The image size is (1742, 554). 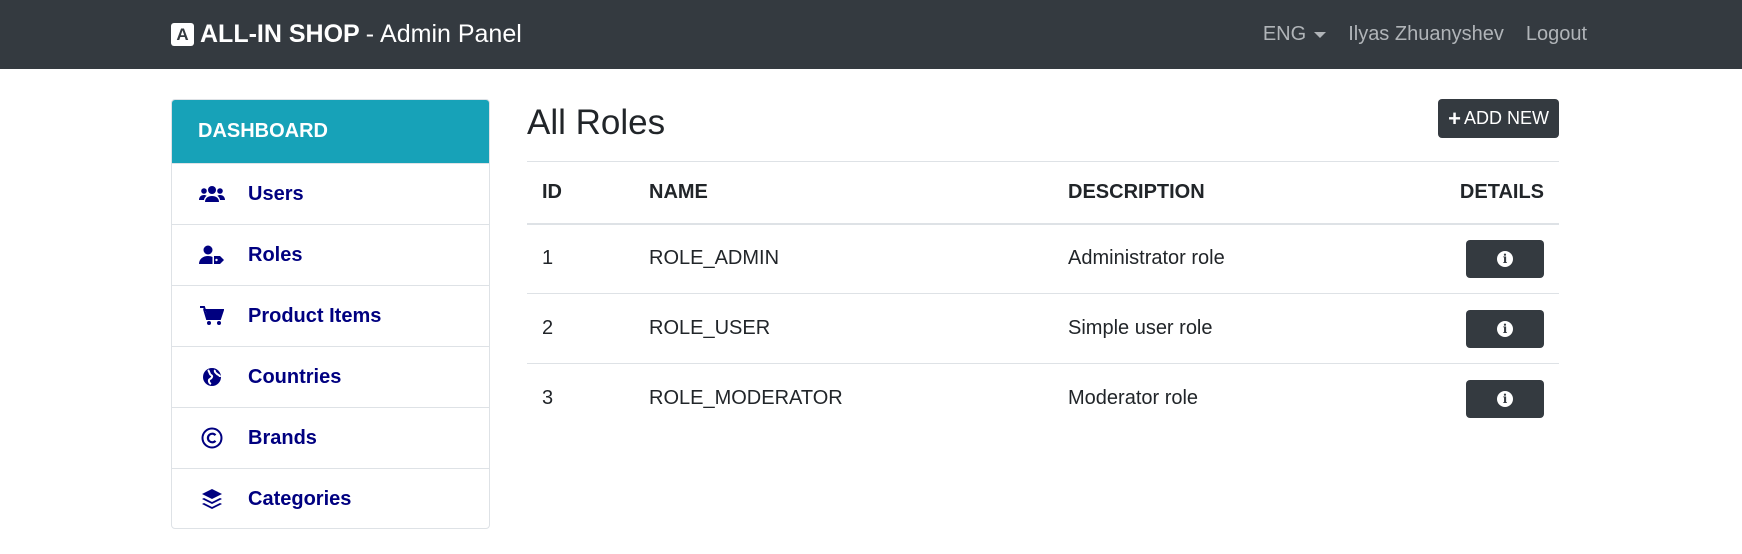 What do you see at coordinates (330, 131) in the screenshot?
I see `sidebar-header: DASHBOARD` at bounding box center [330, 131].